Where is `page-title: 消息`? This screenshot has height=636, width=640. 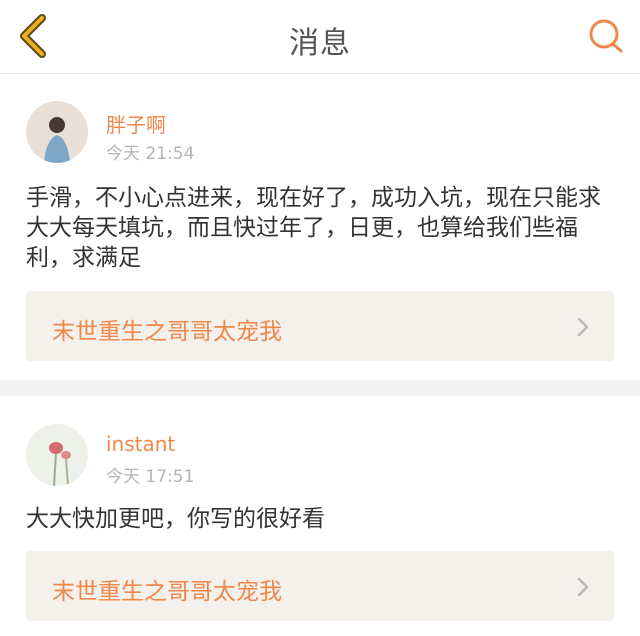
page-title: 消息 is located at coordinates (320, 43).